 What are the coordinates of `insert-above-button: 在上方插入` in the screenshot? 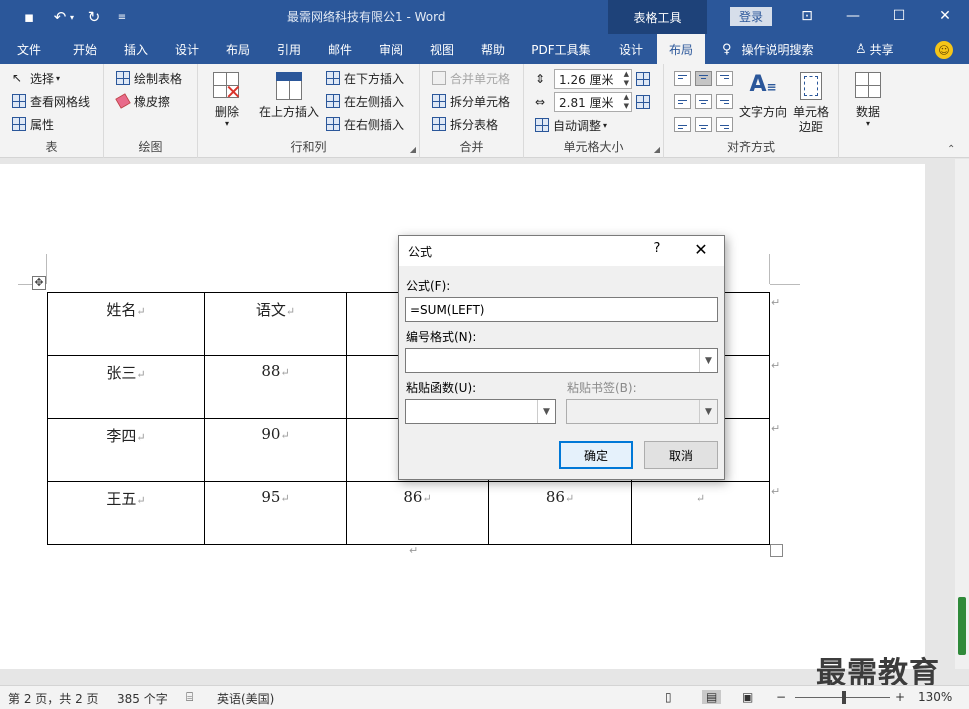 It's located at (289, 95).